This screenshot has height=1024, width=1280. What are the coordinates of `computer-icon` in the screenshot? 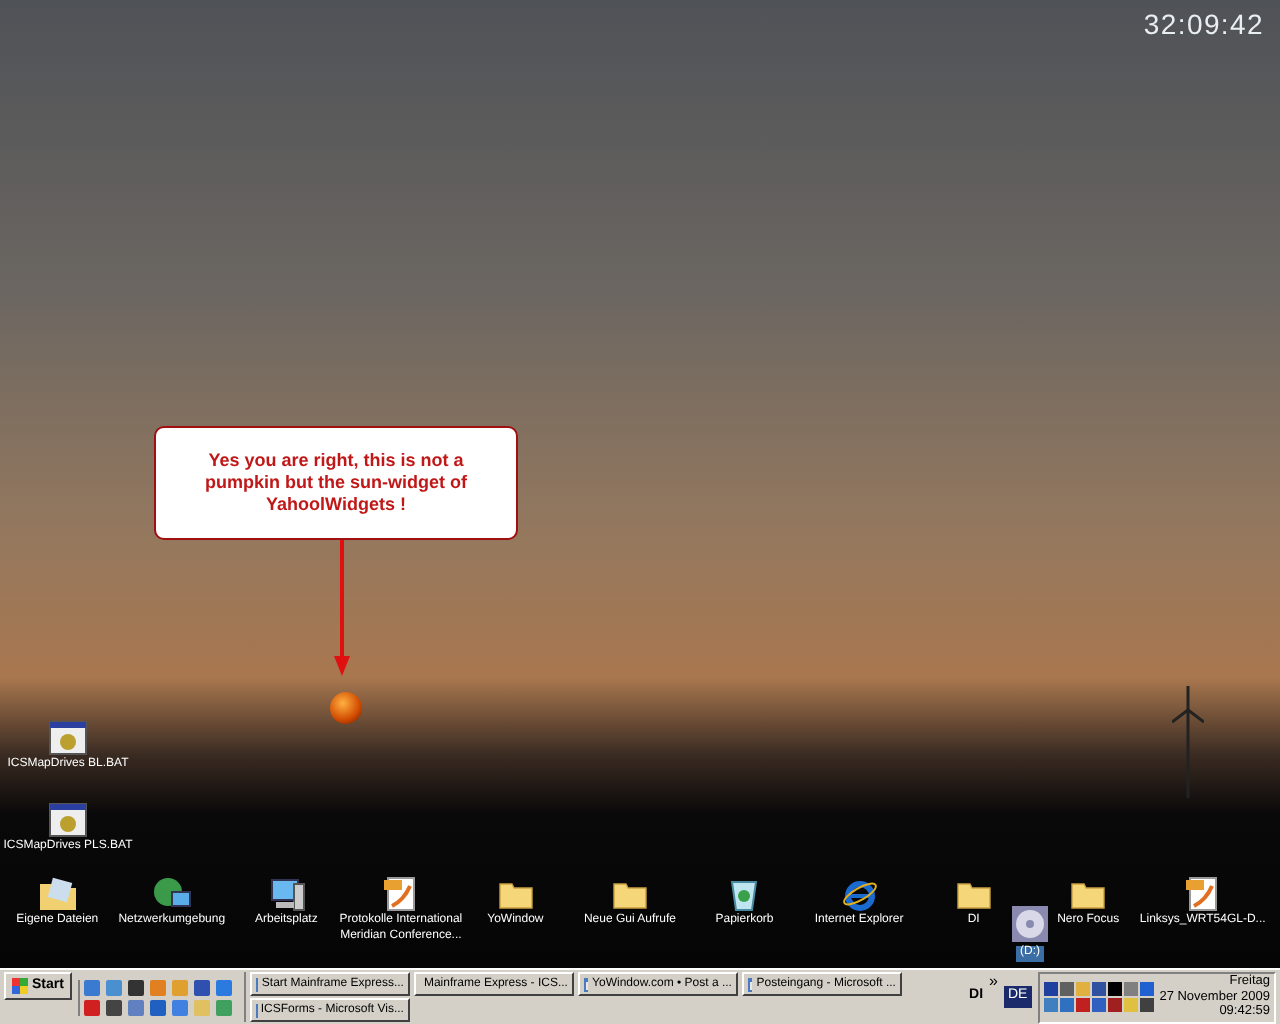 It's located at (286, 894).